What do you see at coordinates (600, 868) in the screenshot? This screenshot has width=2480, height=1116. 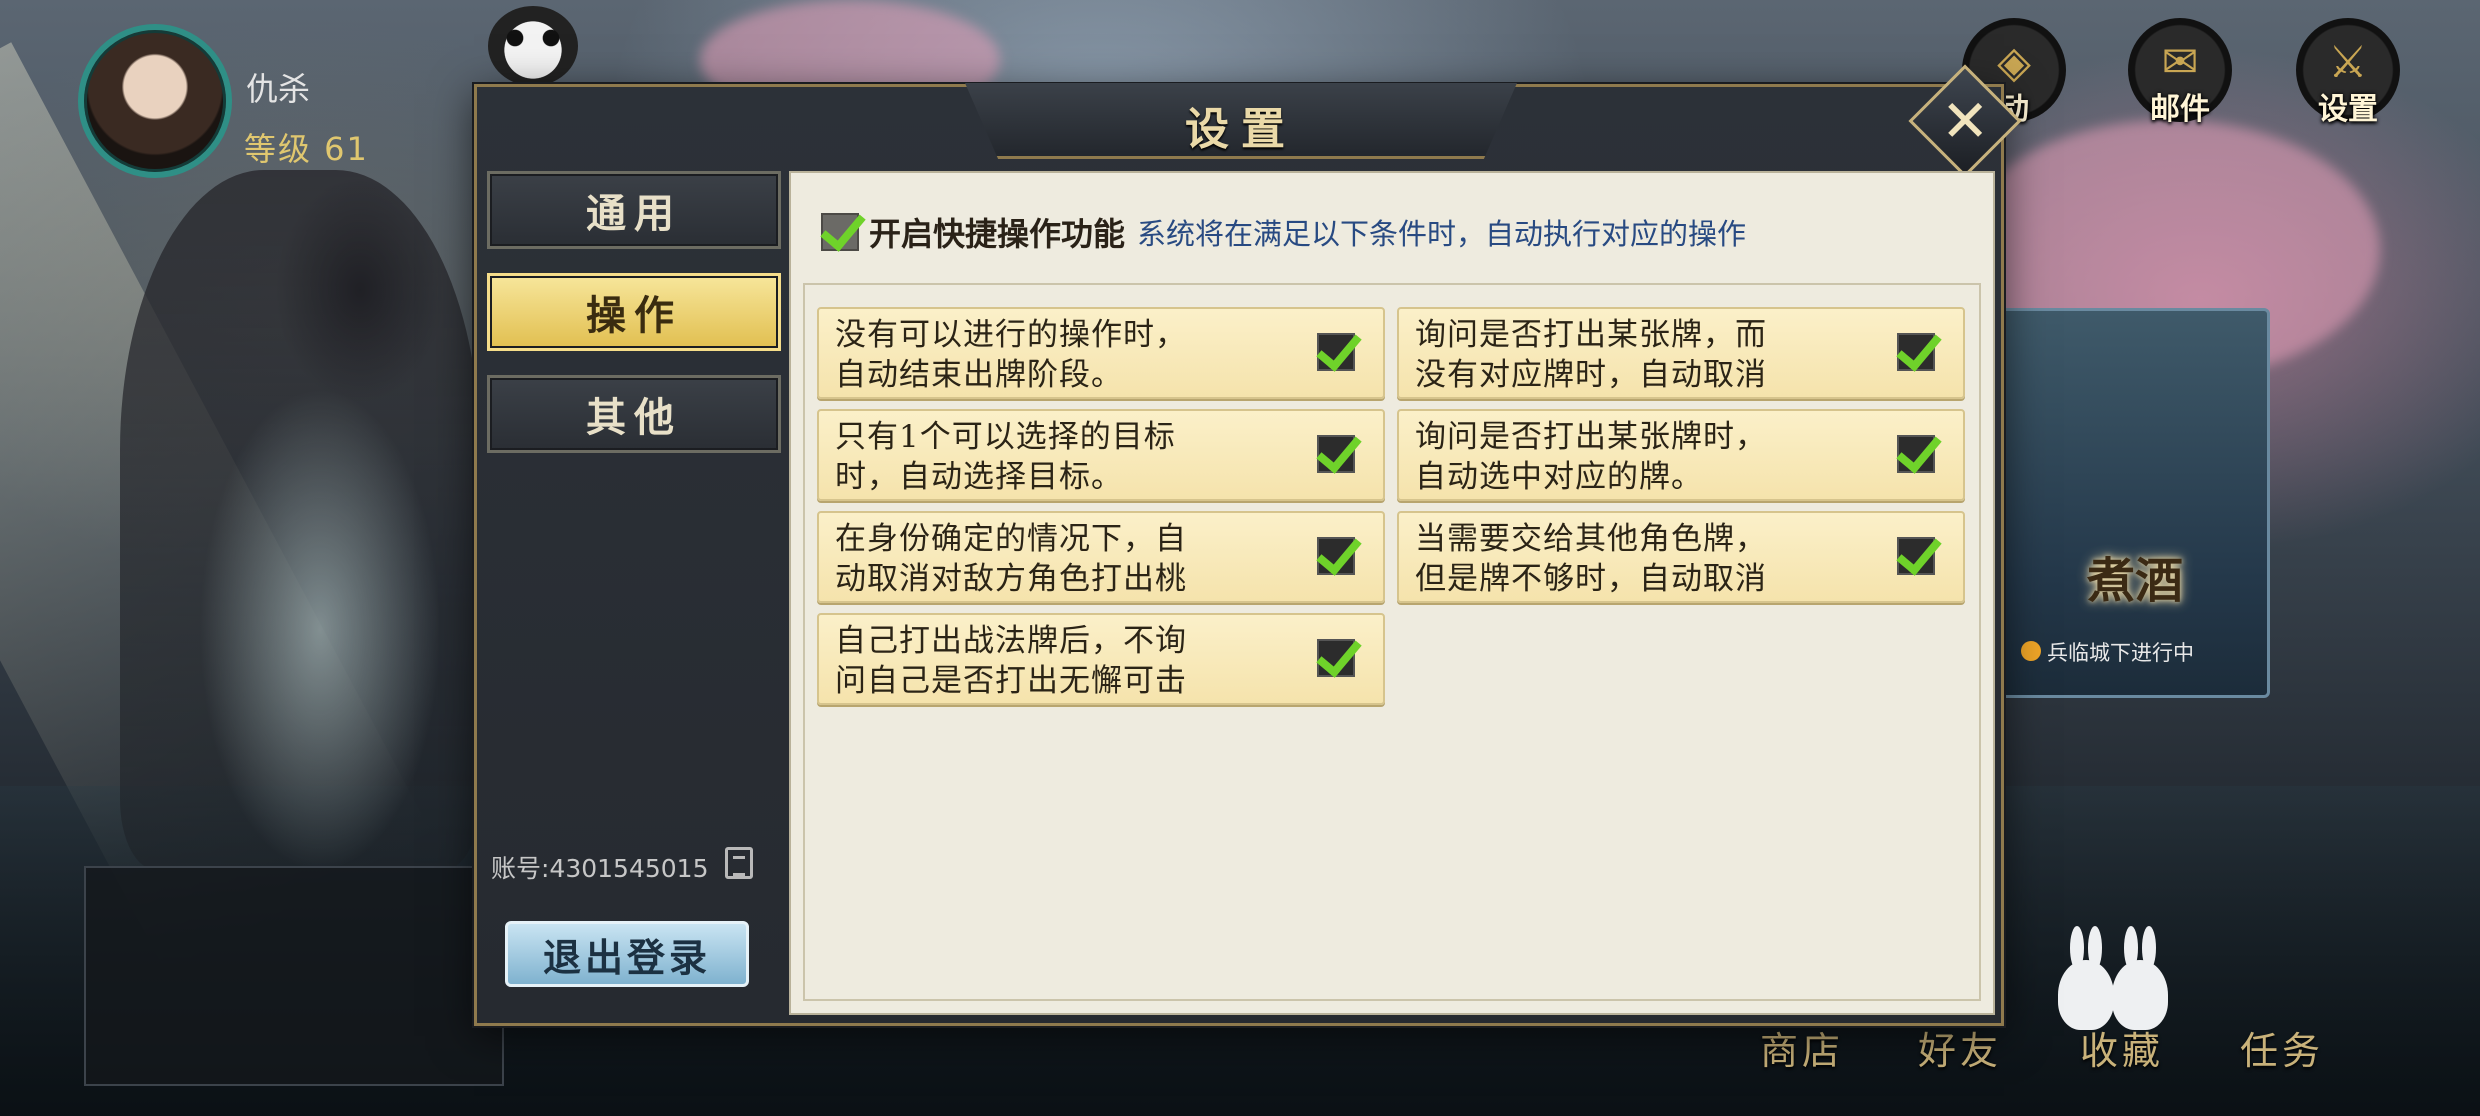 I see `account-id: 账号:4301545015` at bounding box center [600, 868].